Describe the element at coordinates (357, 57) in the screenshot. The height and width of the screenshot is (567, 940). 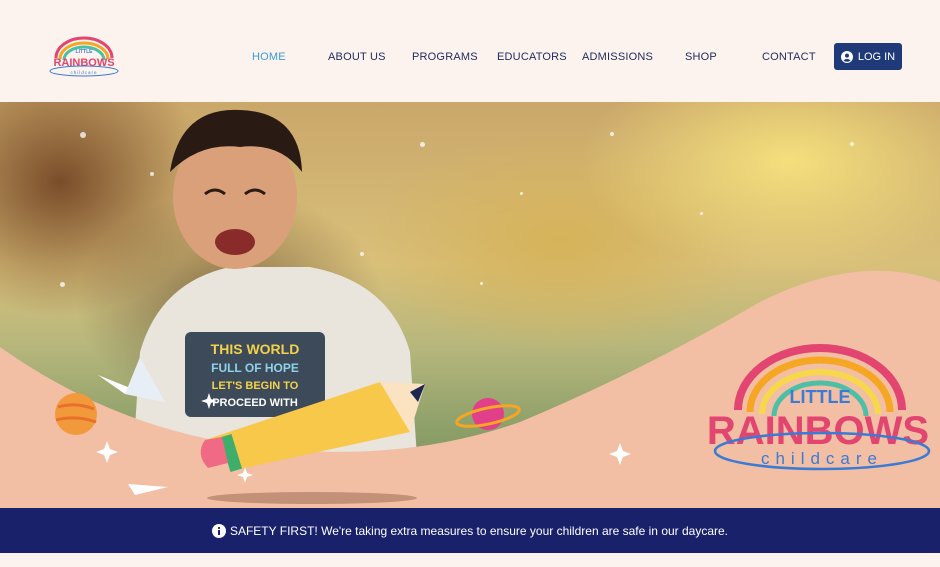
I see `nav-about-us: ABOUT US` at that location.